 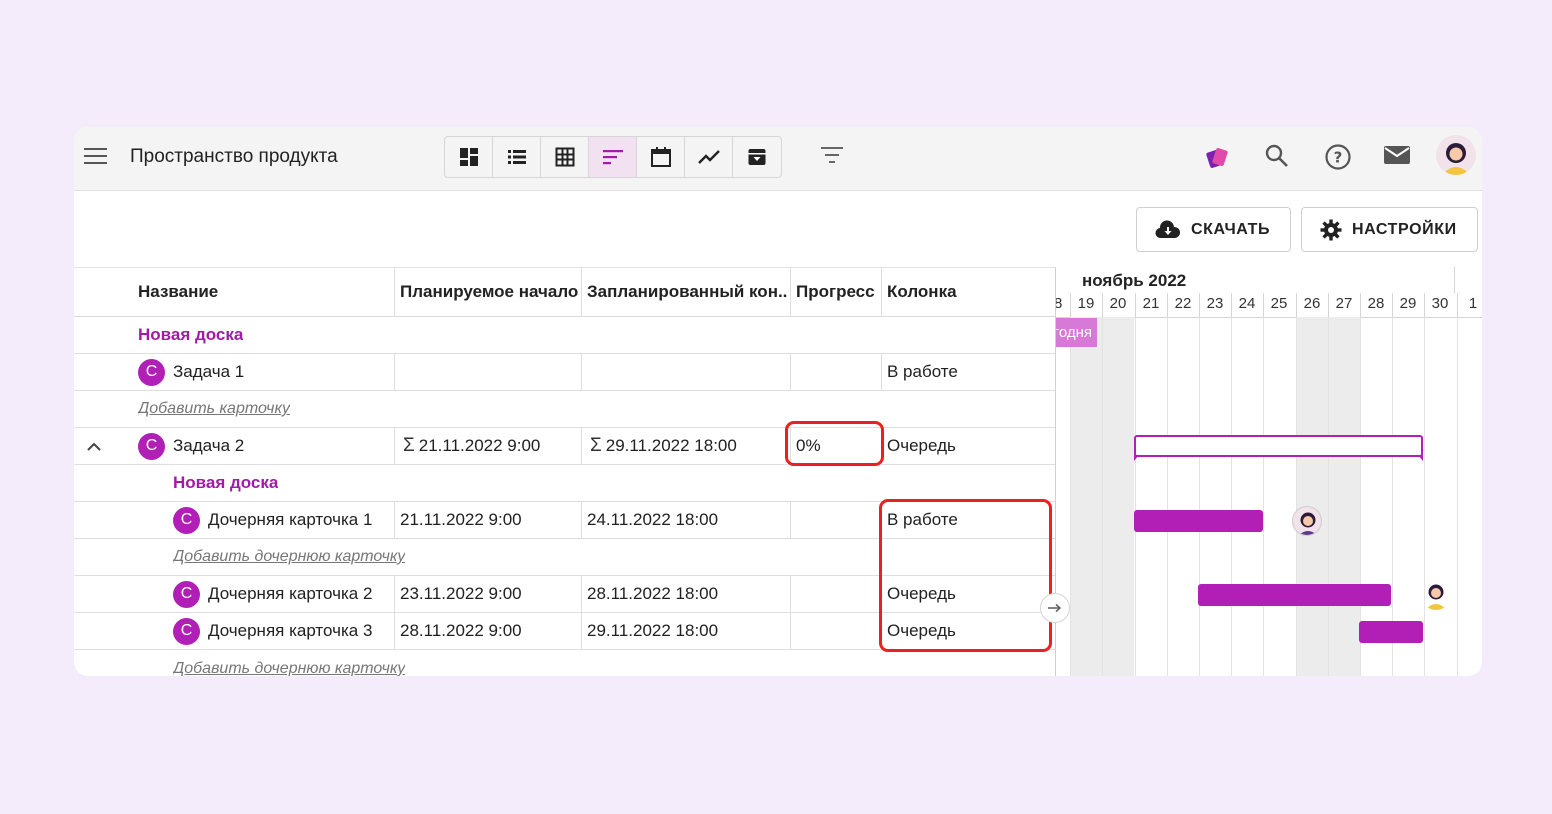 I want to click on gantt-day-label: 29, so click(x=1408, y=303).